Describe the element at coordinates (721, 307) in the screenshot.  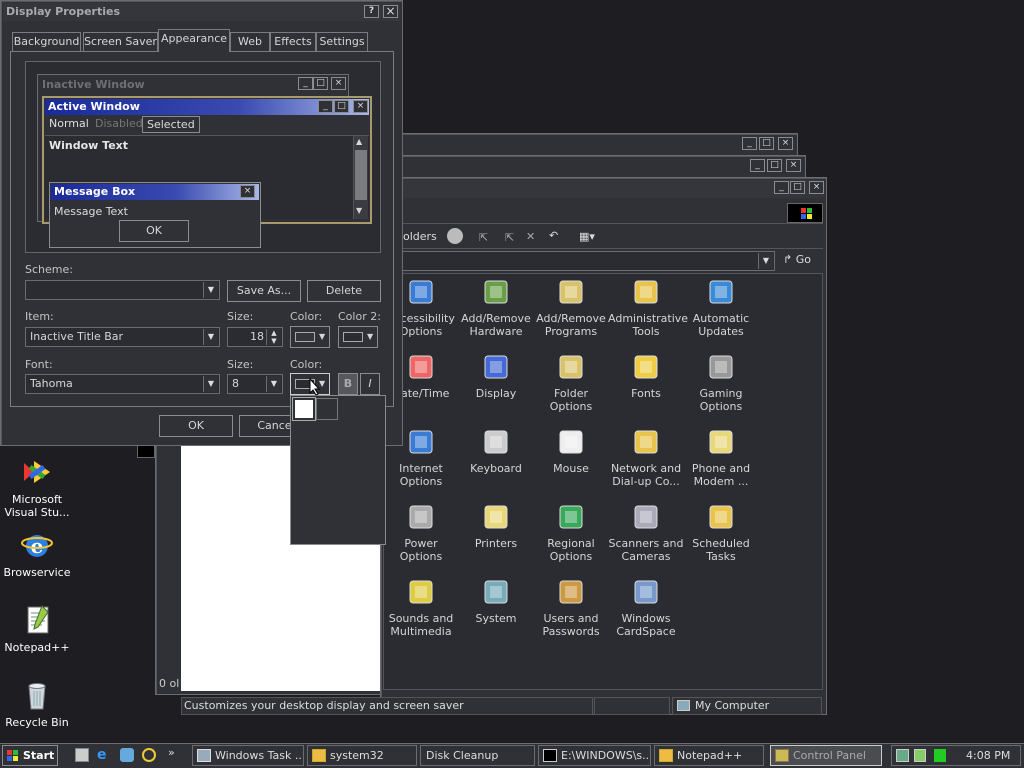
I see `control-panel-item: Automatic Updates` at that location.